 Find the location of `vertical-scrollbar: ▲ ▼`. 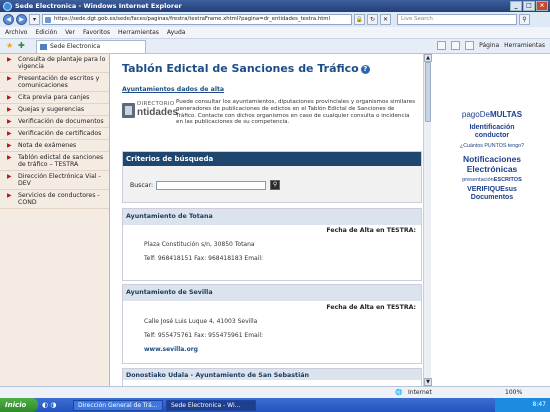

vertical-scrollbar: ▲ ▼ is located at coordinates (427, 220).